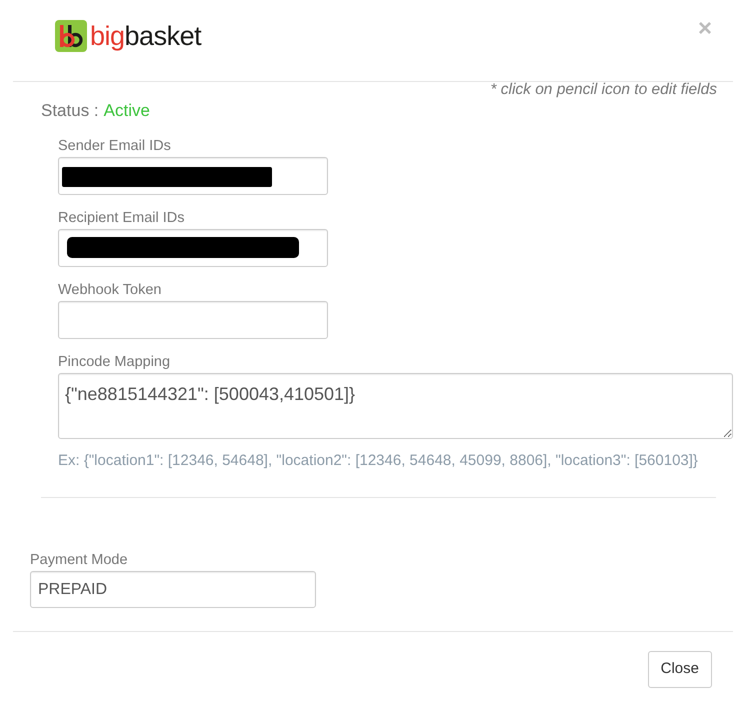 This screenshot has height=703, width=746. Describe the element at coordinates (680, 669) in the screenshot. I see `close-button: Close` at that location.